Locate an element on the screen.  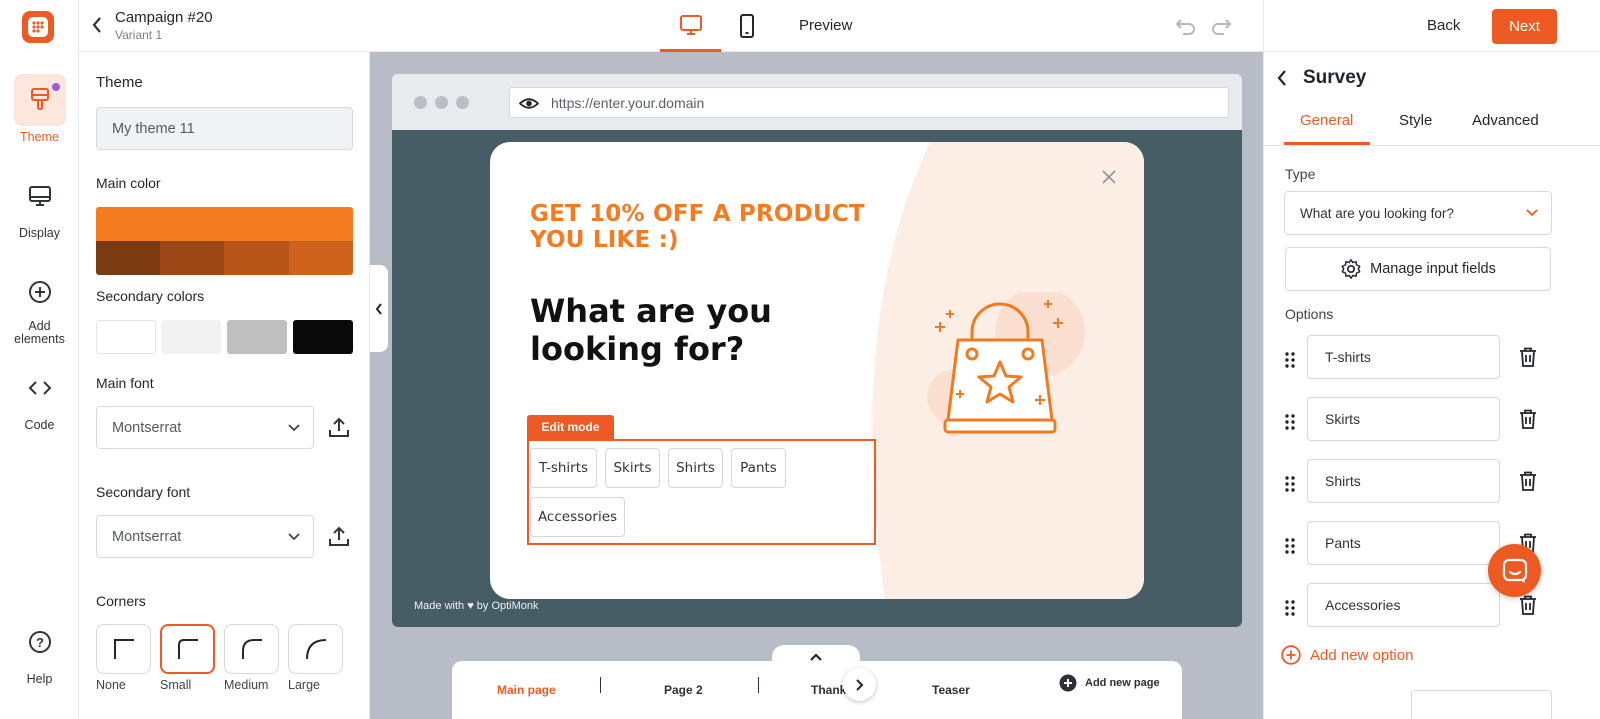
option-input: T-shirts is located at coordinates (1403, 357).